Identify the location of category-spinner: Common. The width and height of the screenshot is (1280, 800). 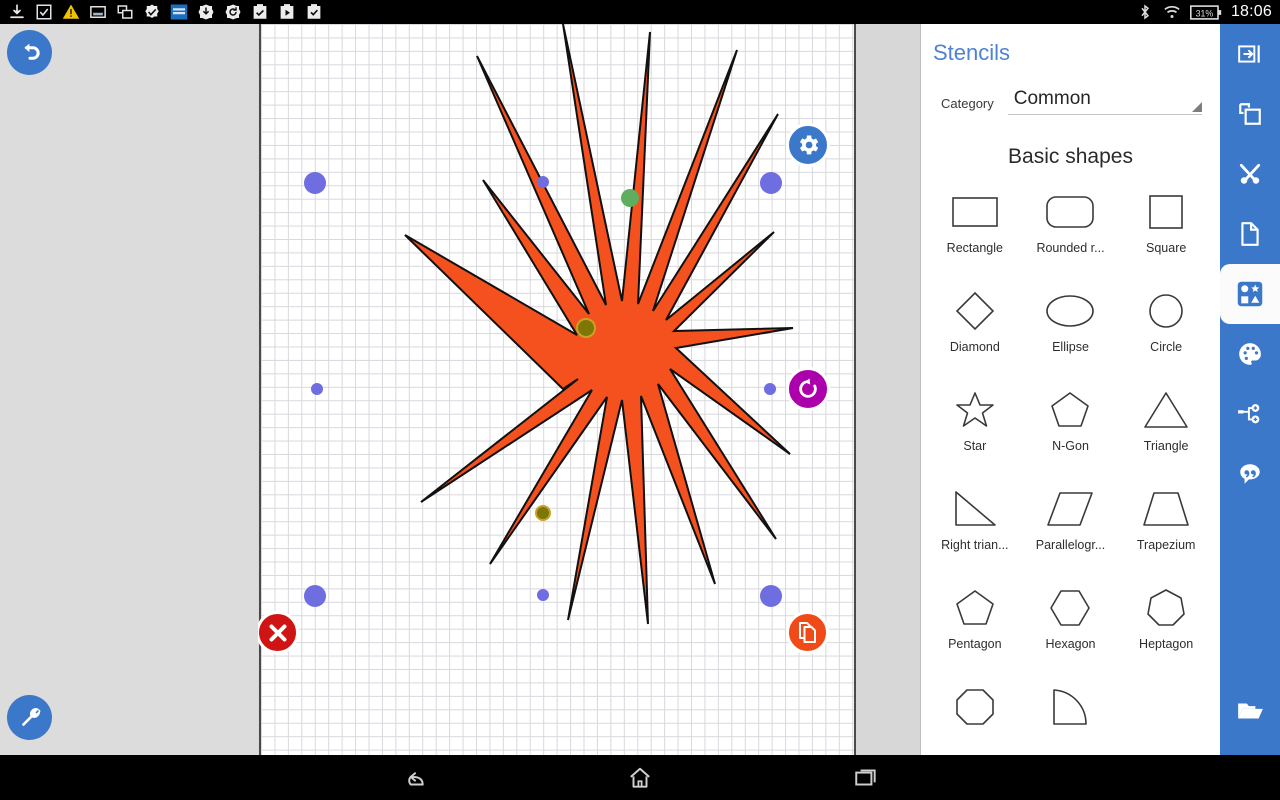
(1104, 101).